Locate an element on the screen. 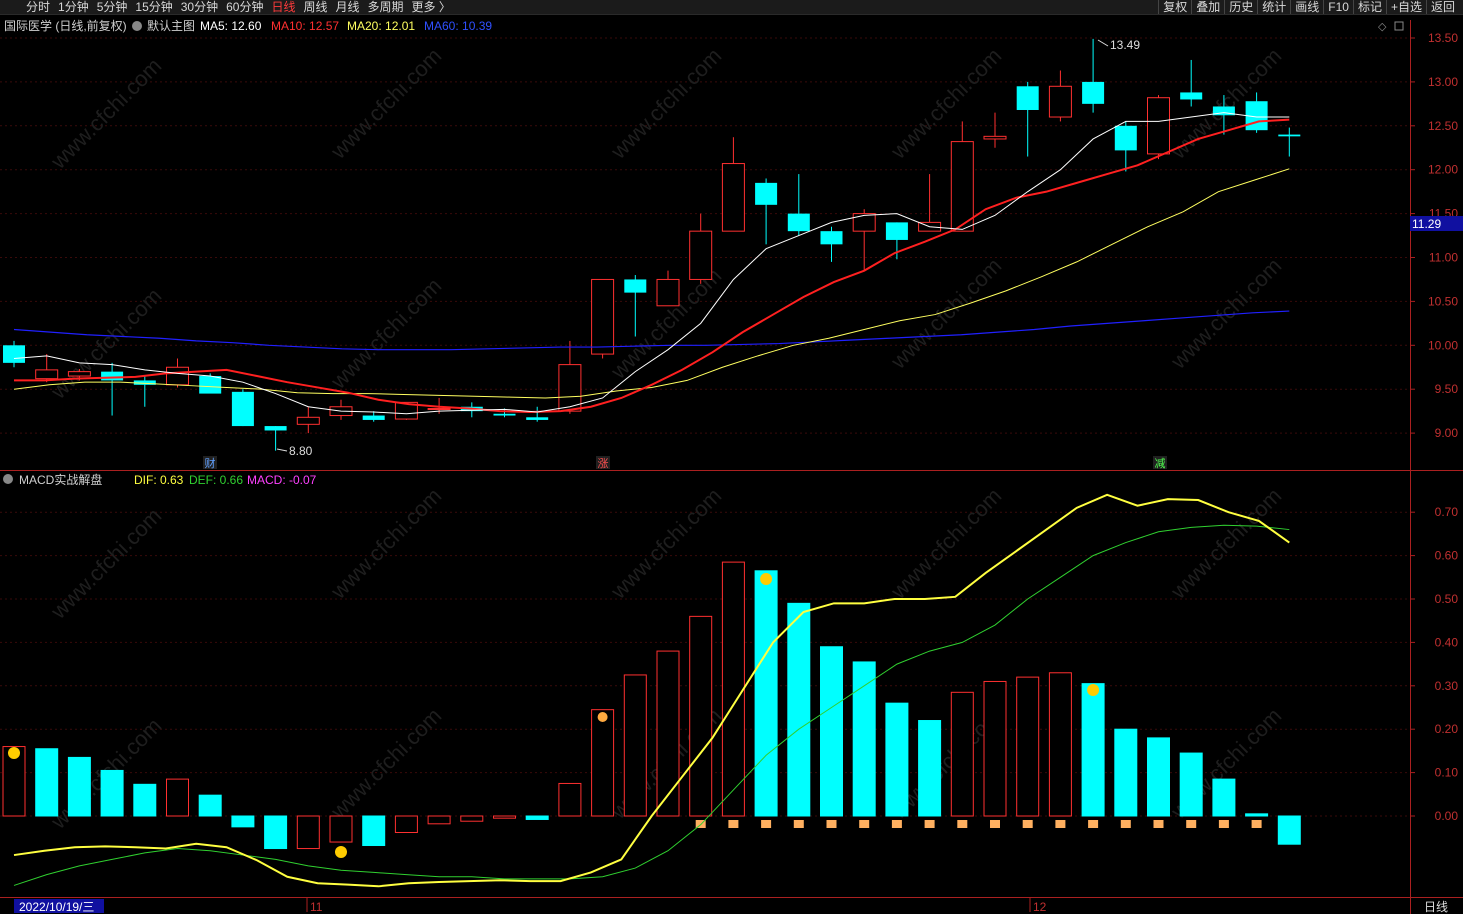 This screenshot has height=914, width=1463. main-y-tick-label: 11.00 is located at coordinates (1443, 258).